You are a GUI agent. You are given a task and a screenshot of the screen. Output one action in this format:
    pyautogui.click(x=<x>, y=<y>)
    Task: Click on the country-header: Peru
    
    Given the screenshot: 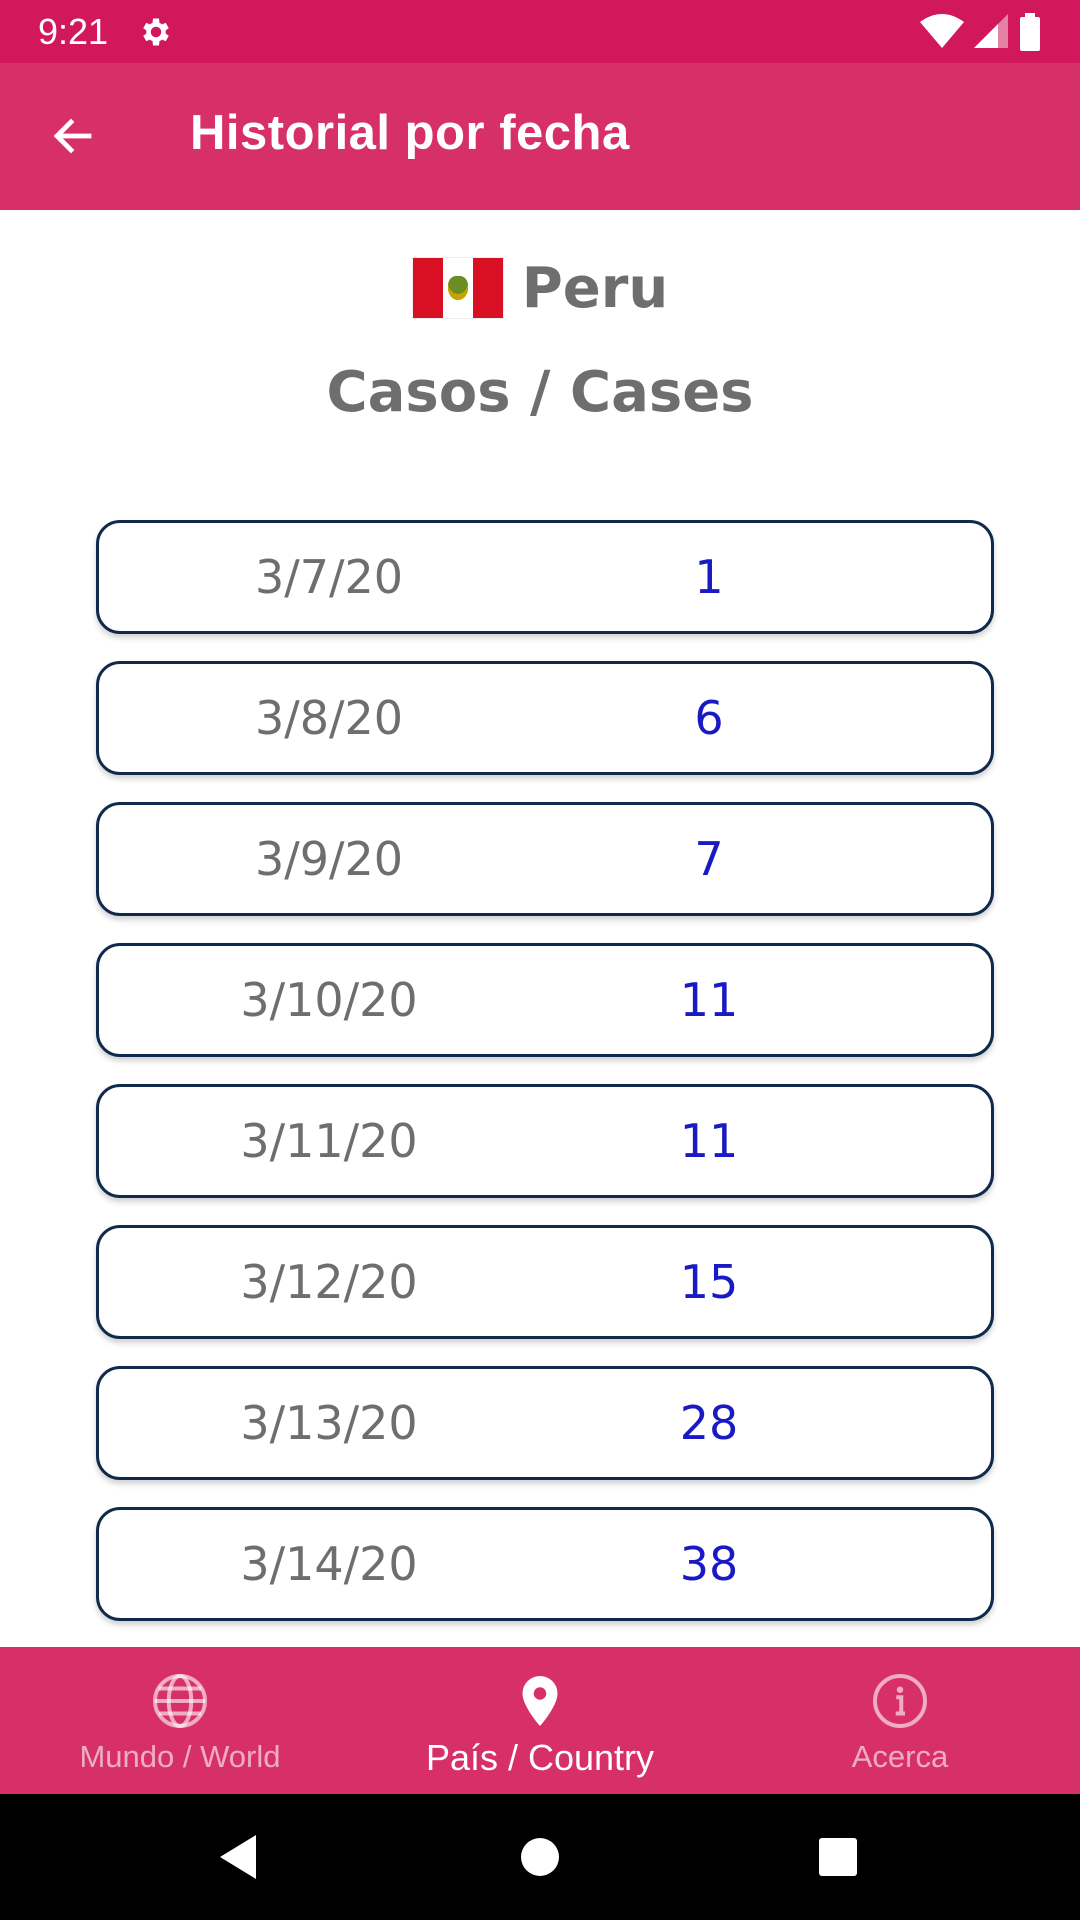 What is the action you would take?
    pyautogui.click(x=540, y=288)
    